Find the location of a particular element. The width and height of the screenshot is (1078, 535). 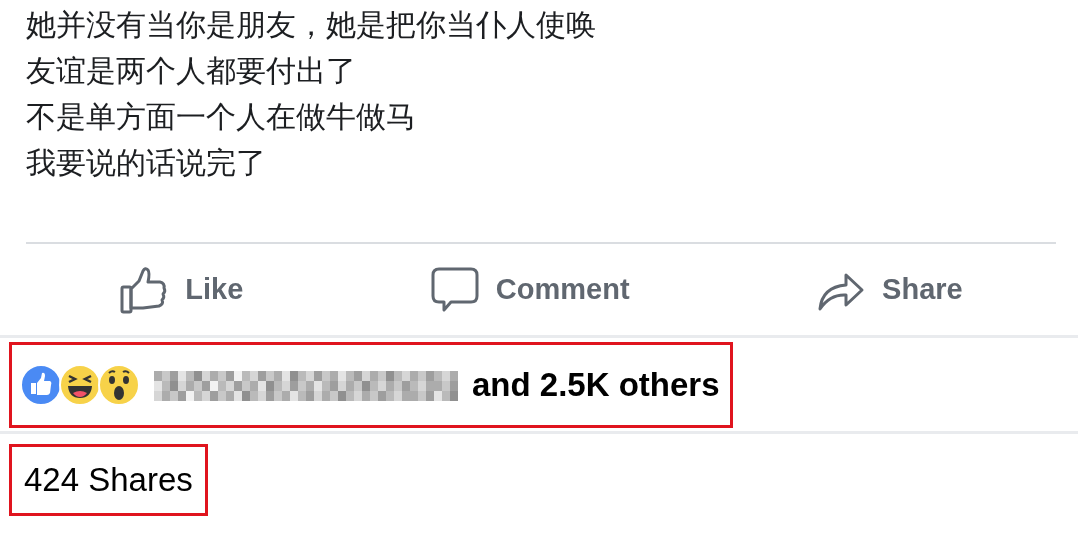

post-text-line: 不是单方面一个人在做牛做马 is located at coordinates (221, 117).